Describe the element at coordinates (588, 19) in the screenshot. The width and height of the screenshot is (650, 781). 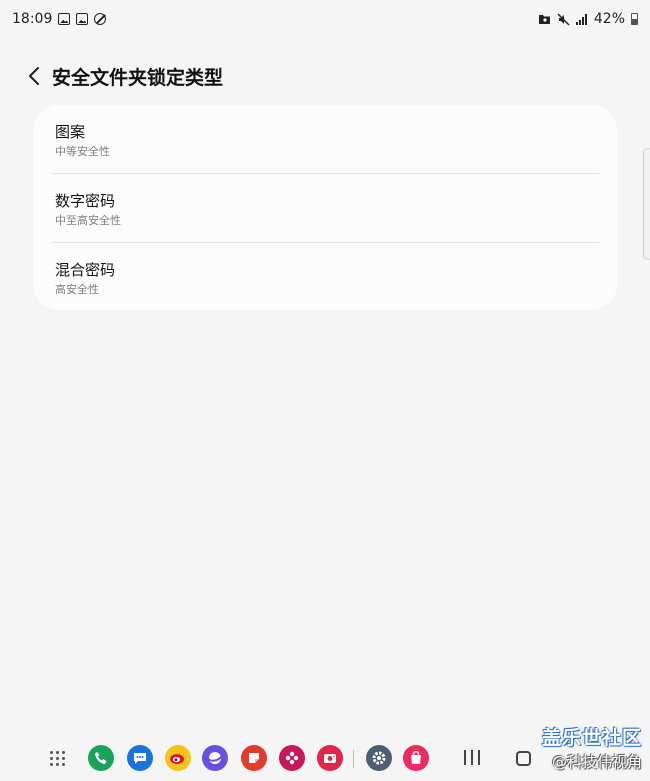
I see `status-right: 42%` at that location.